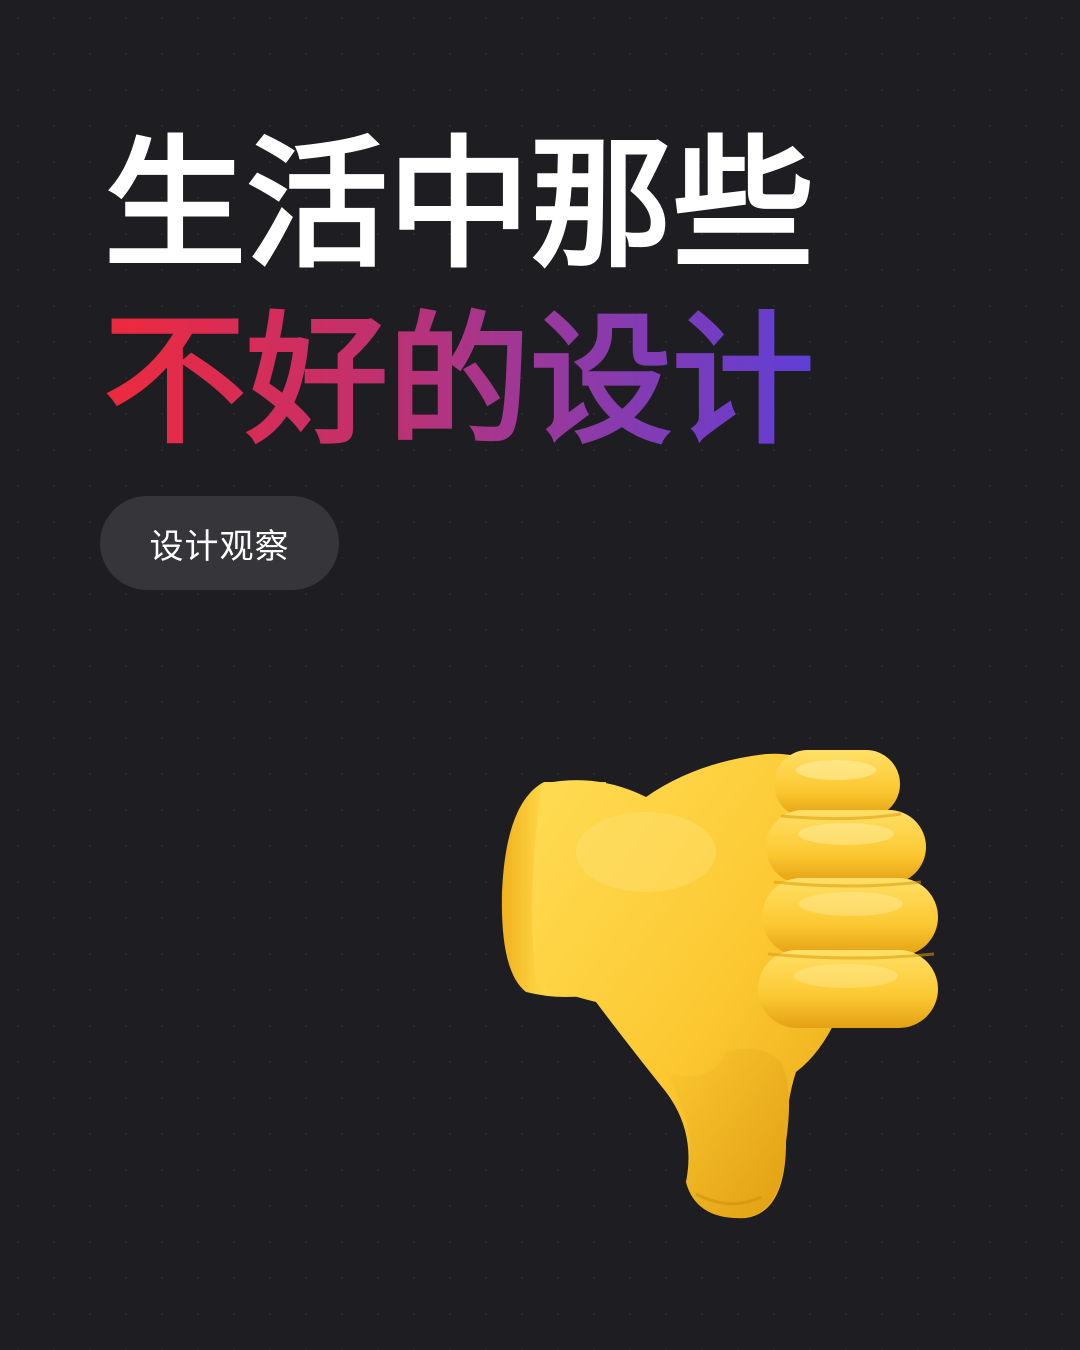 This screenshot has height=1350, width=1080. Describe the element at coordinates (721, 982) in the screenshot. I see `thumbs-down-icon` at that location.